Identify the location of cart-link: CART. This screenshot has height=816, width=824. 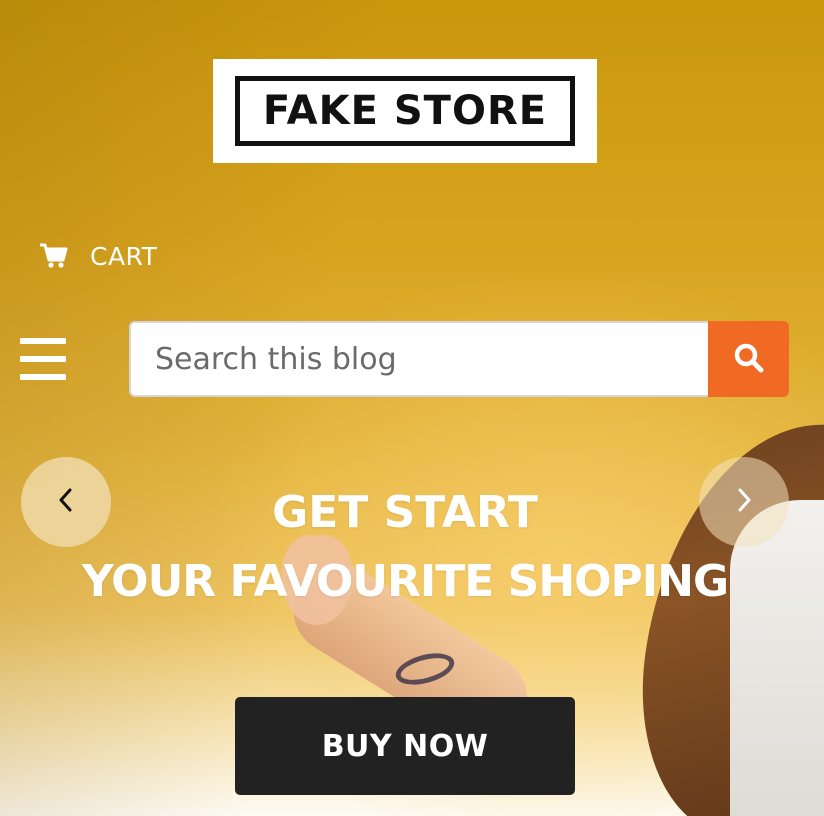
(98, 256).